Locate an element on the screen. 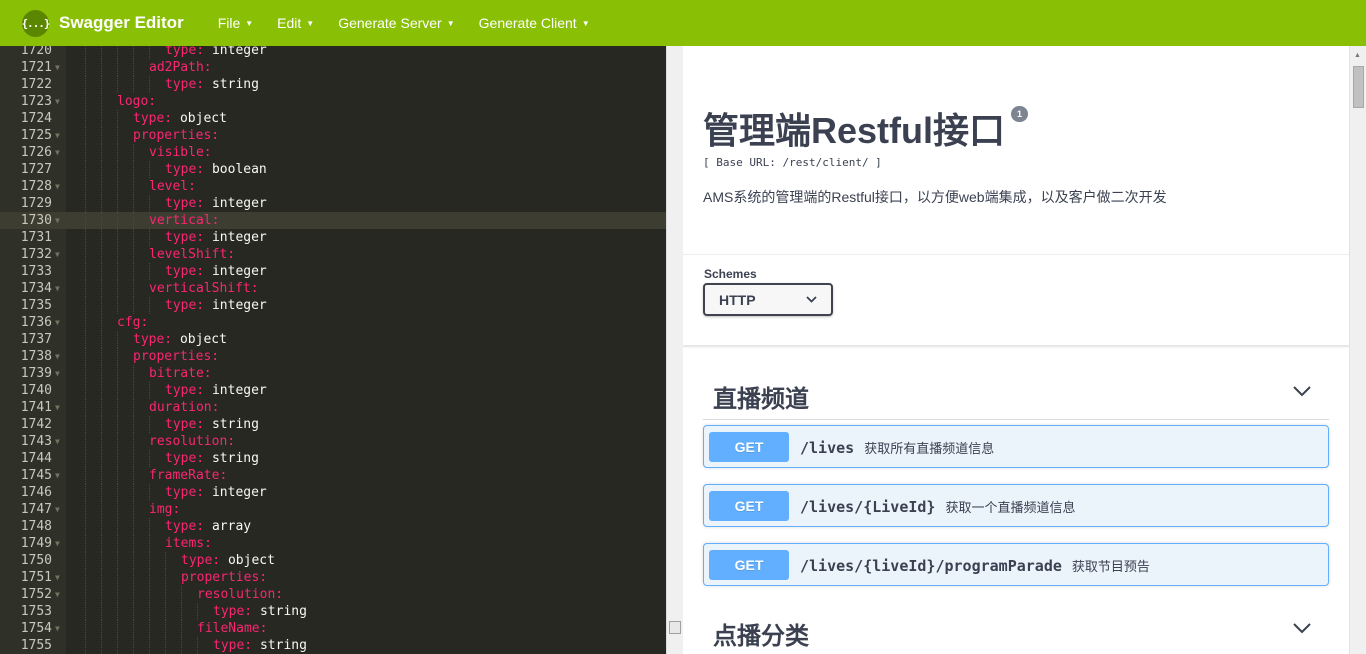 The height and width of the screenshot is (654, 1366). tag-title: 直播频道 is located at coordinates (761, 399).